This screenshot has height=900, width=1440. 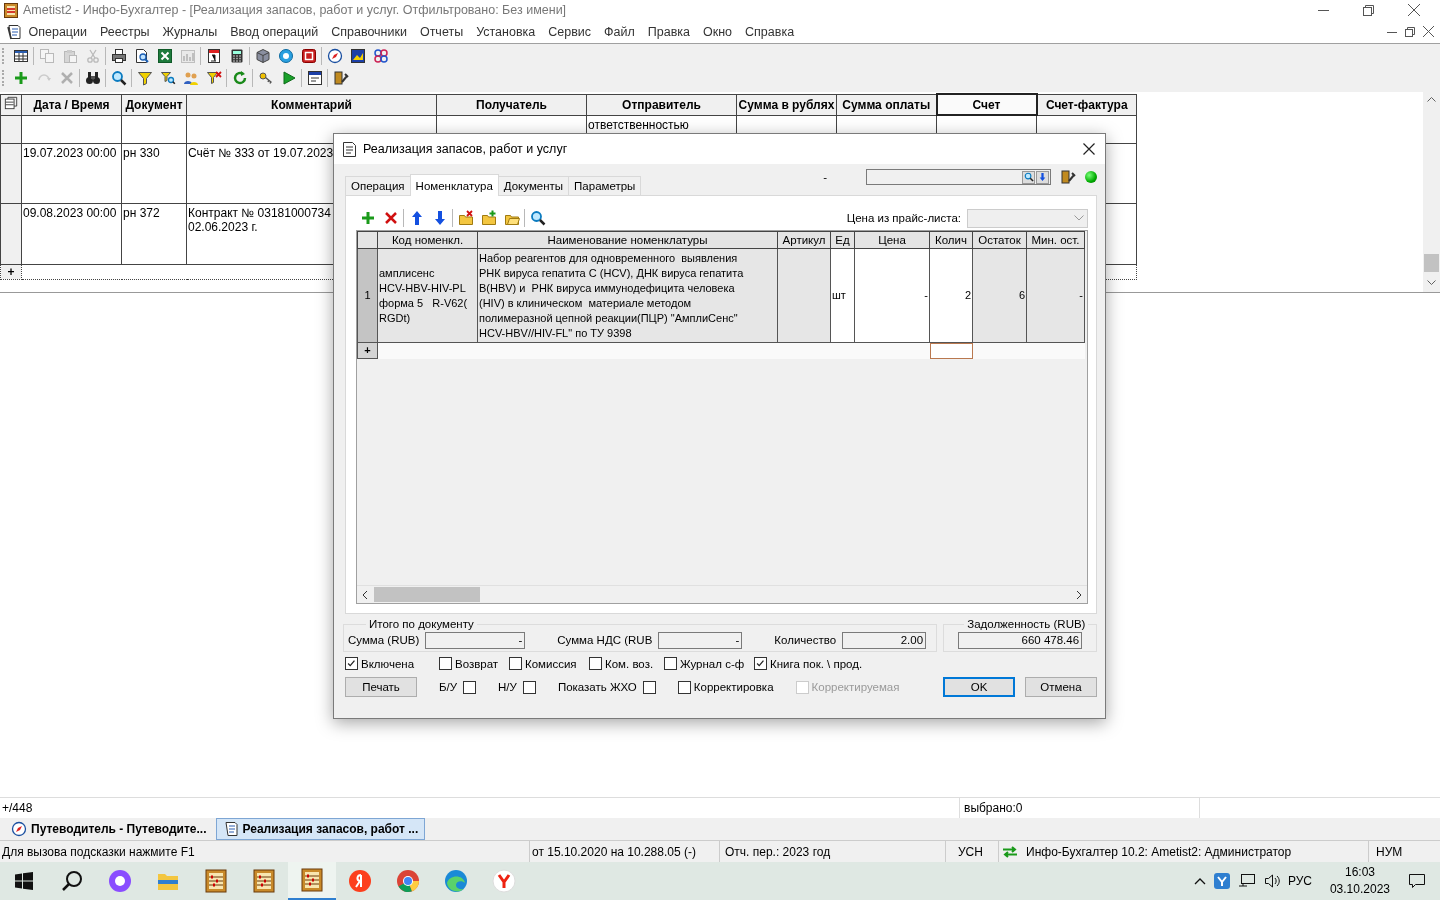 I want to click on network-icon, so click(x=1246, y=881).